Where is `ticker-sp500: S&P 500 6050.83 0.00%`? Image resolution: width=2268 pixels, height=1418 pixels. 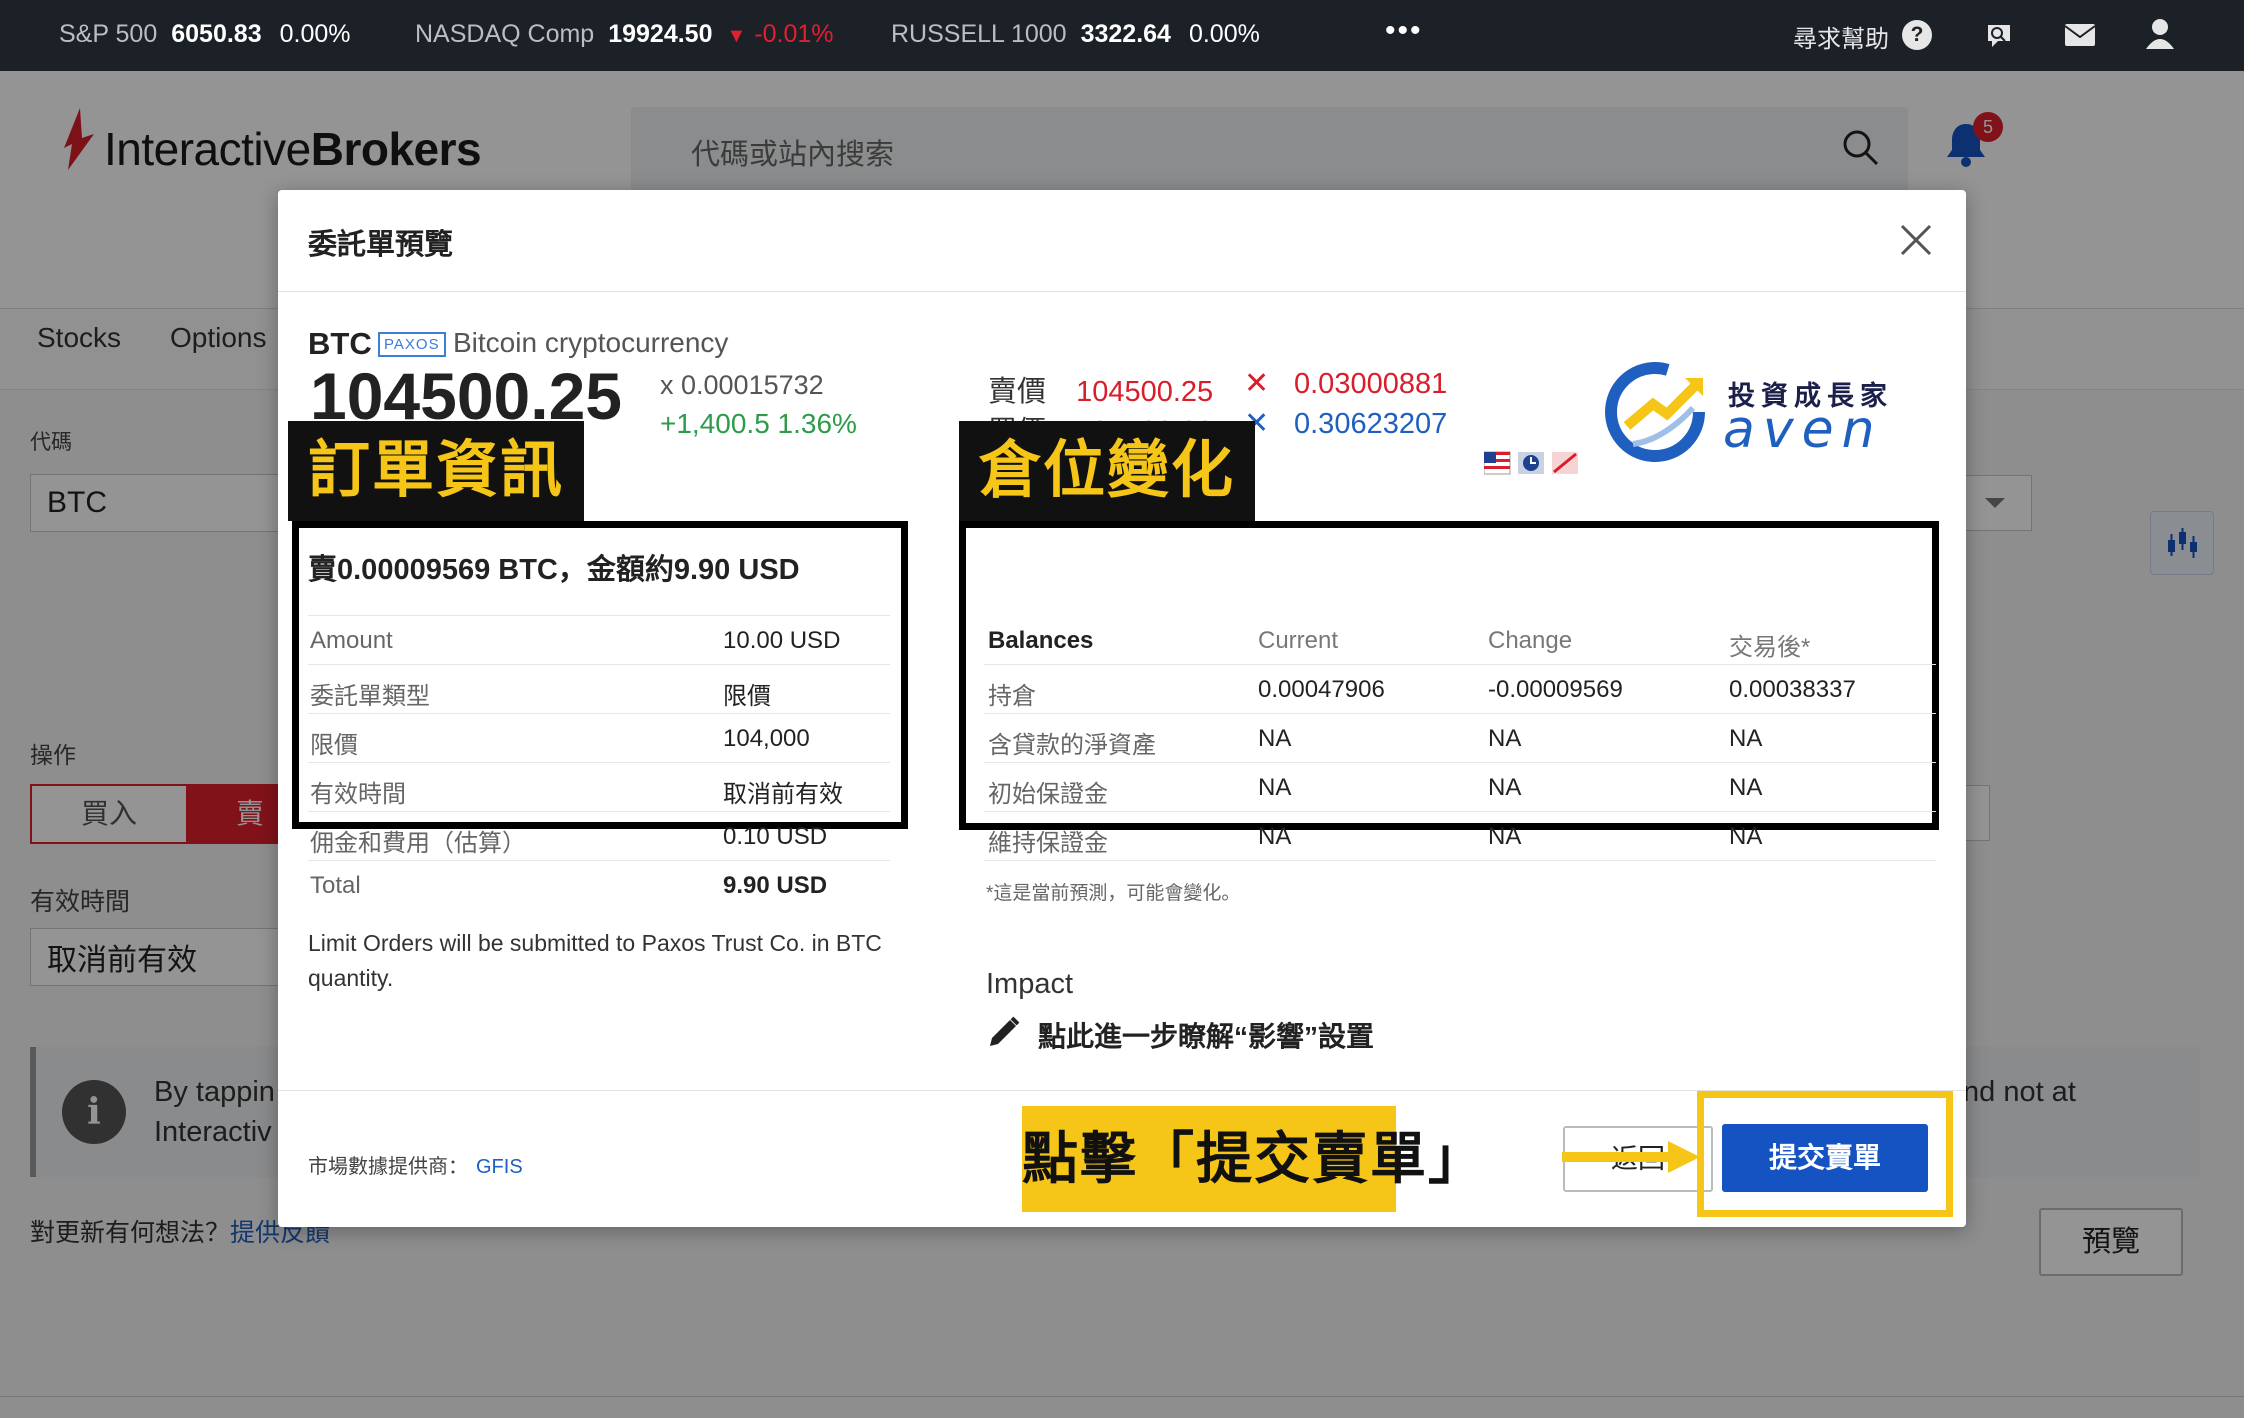 ticker-sp500: S&P 500 6050.83 0.00% is located at coordinates (205, 34).